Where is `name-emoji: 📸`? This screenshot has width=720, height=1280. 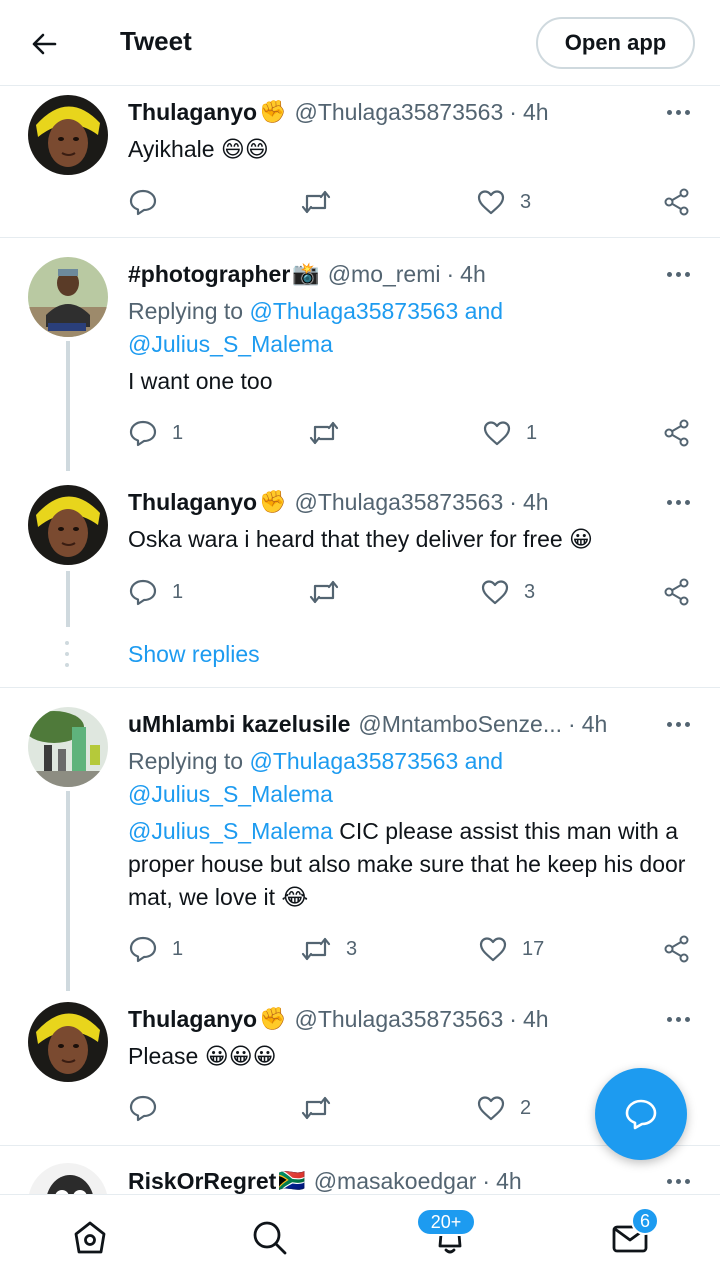 name-emoji: 📸 is located at coordinates (306, 273).